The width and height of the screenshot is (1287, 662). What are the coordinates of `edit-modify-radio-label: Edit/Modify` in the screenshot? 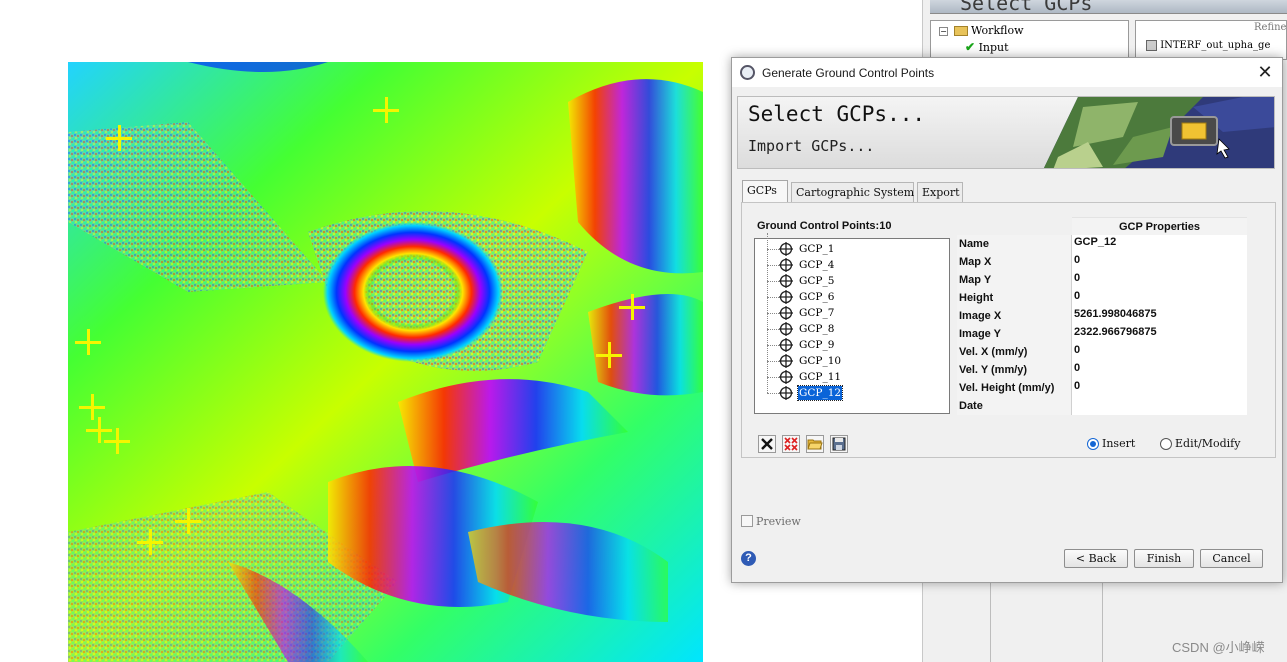 It's located at (1208, 443).